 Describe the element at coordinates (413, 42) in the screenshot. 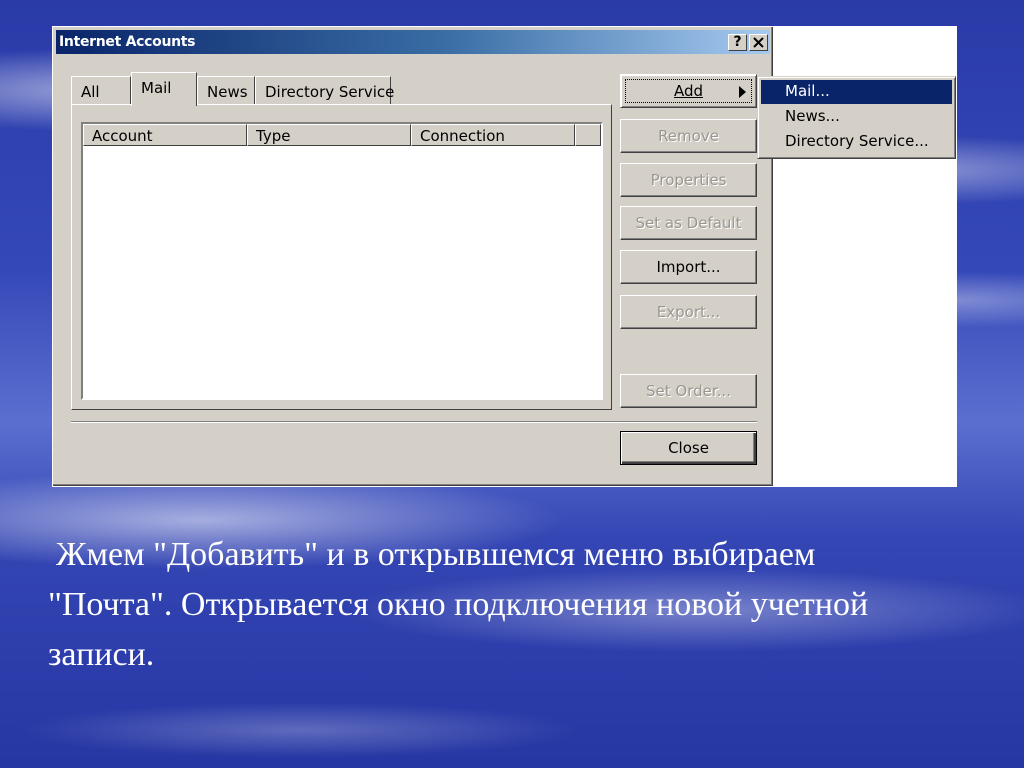

I see `title-bar: Internet Accounts ?` at that location.